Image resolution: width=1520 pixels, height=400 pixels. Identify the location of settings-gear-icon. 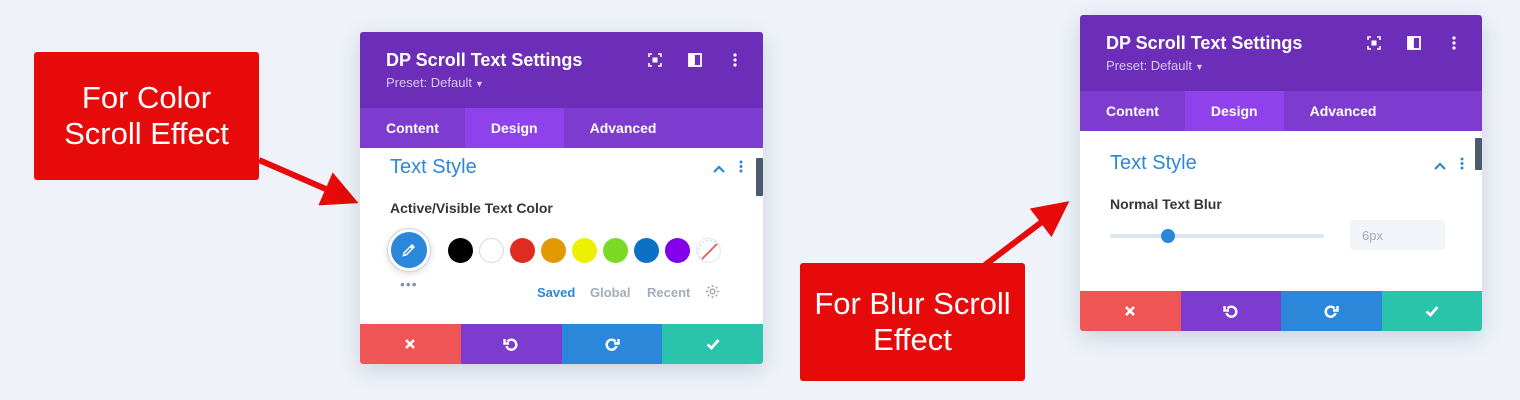
(712, 294).